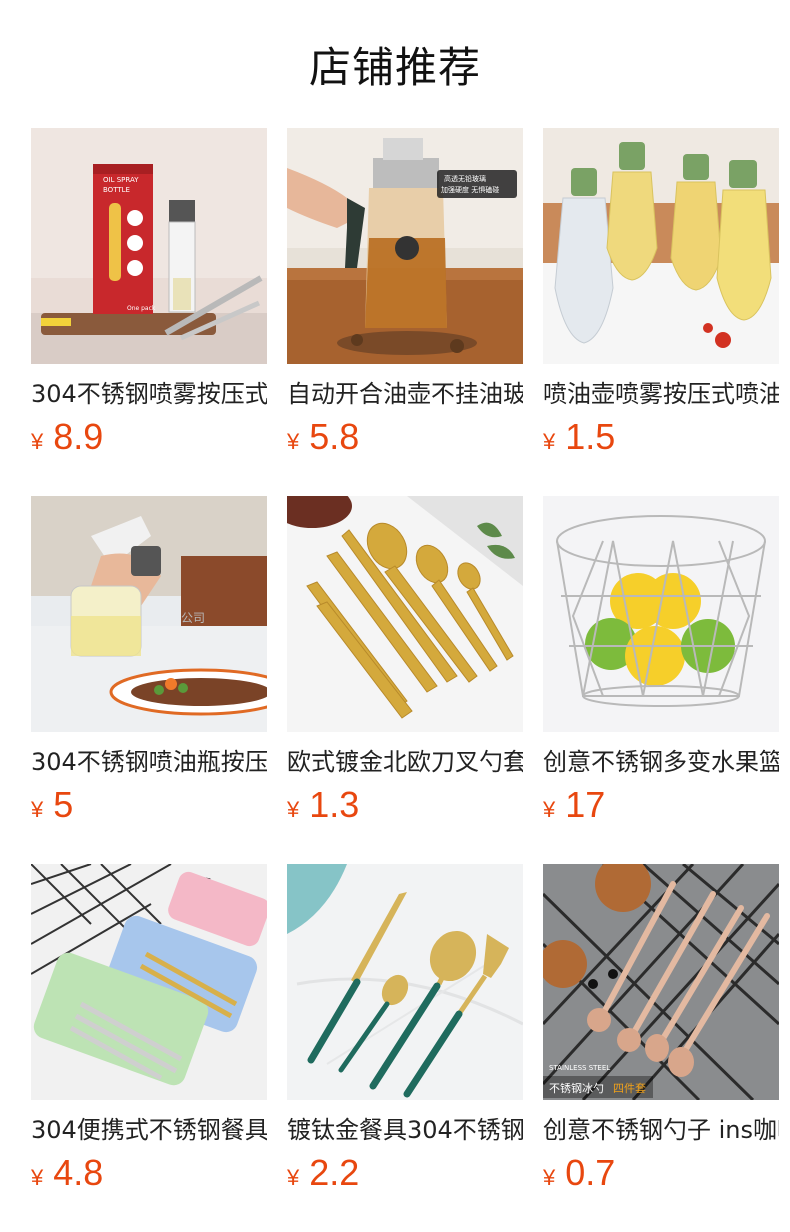 Image resolution: width=790 pixels, height=1232 pixels. What do you see at coordinates (149, 394) in the screenshot?
I see `product-name: 304不锈钢喷雾按压式油壶` at bounding box center [149, 394].